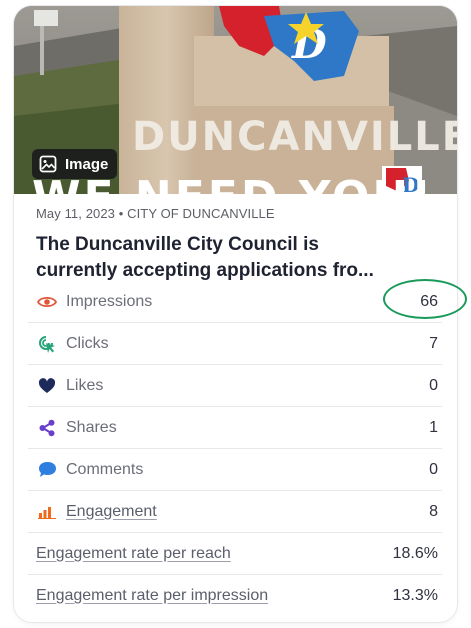 This screenshot has width=471, height=628. I want to click on image-badge-label: Image, so click(87, 164).